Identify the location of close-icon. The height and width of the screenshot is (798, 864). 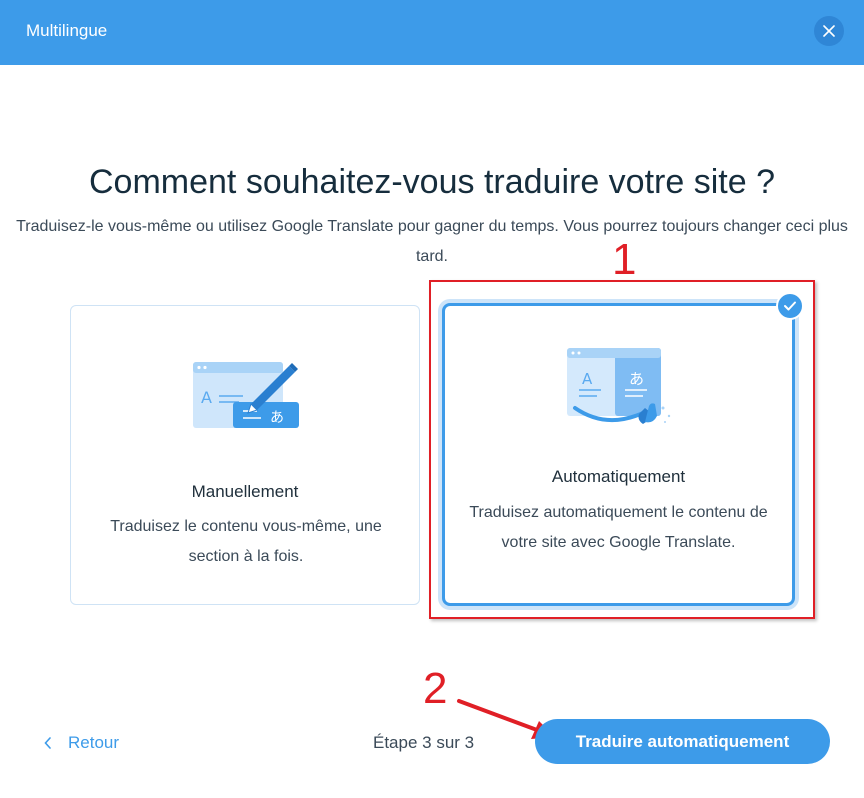
(829, 31).